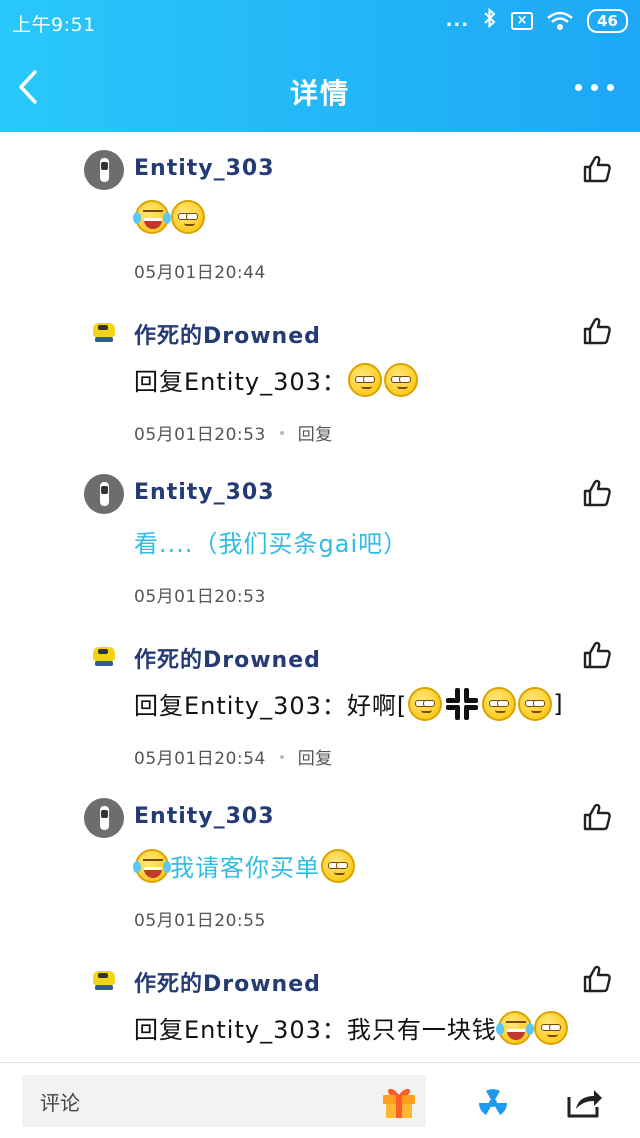 The image size is (640, 1138). Describe the element at coordinates (200, 921) in the screenshot. I see `timestamp: 05月01日20:55` at that location.